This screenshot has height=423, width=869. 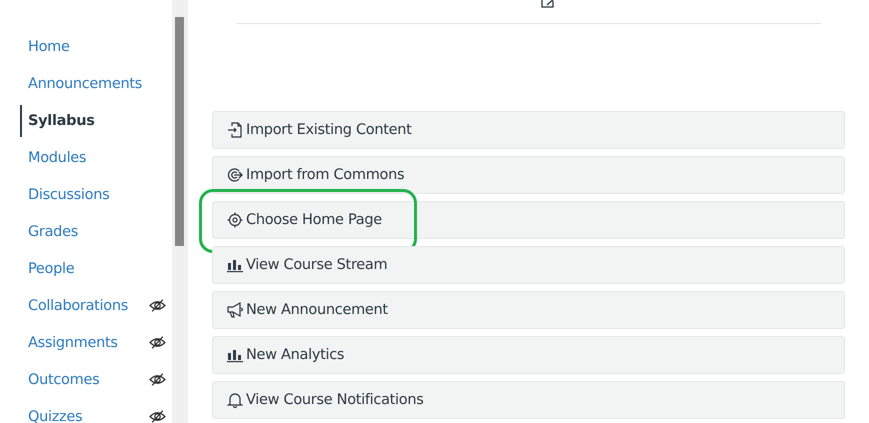 I want to click on megaphone-icon, so click(x=235, y=310).